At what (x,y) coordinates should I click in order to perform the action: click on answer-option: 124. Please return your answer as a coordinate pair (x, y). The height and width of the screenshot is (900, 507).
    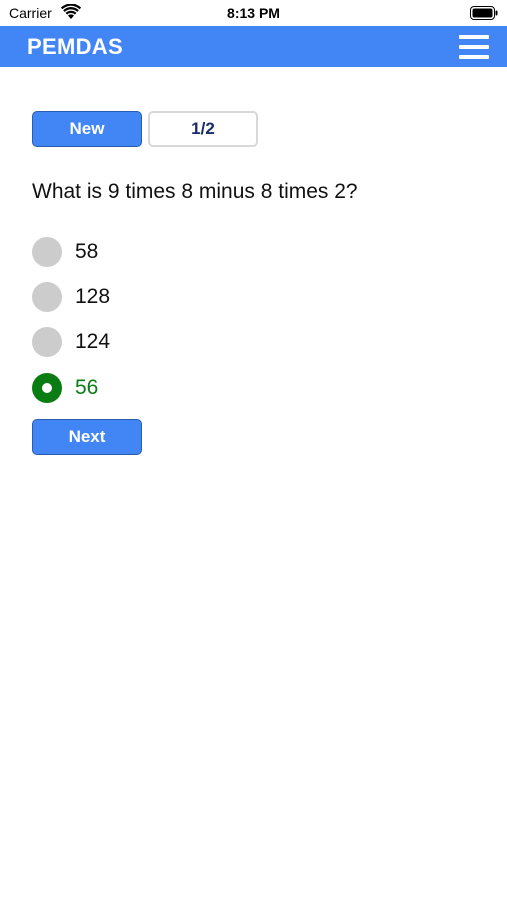
    Looking at the image, I should click on (157, 343).